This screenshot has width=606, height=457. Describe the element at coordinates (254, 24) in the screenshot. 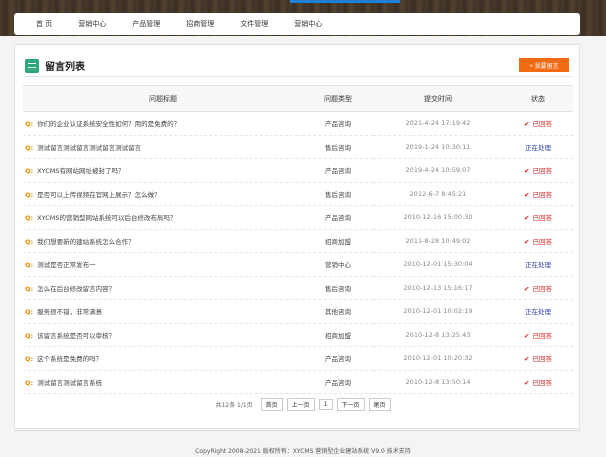

I see `nav-item-files: 文件管理` at that location.